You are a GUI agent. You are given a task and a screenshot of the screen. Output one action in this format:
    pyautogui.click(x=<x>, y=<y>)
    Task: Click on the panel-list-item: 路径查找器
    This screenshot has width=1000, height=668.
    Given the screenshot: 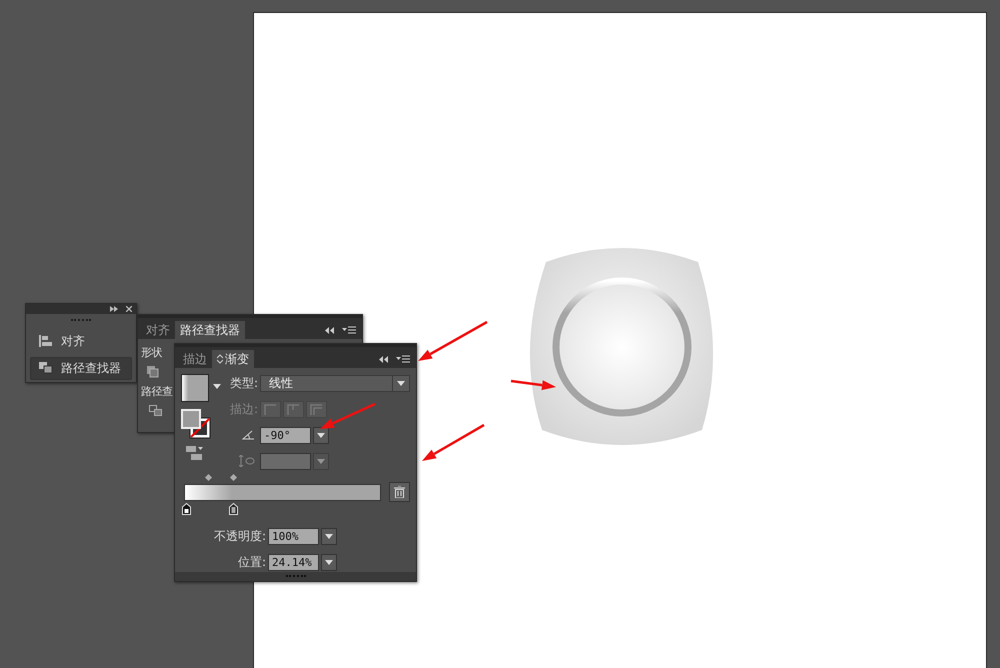 What is the action you would take?
    pyautogui.click(x=81, y=368)
    